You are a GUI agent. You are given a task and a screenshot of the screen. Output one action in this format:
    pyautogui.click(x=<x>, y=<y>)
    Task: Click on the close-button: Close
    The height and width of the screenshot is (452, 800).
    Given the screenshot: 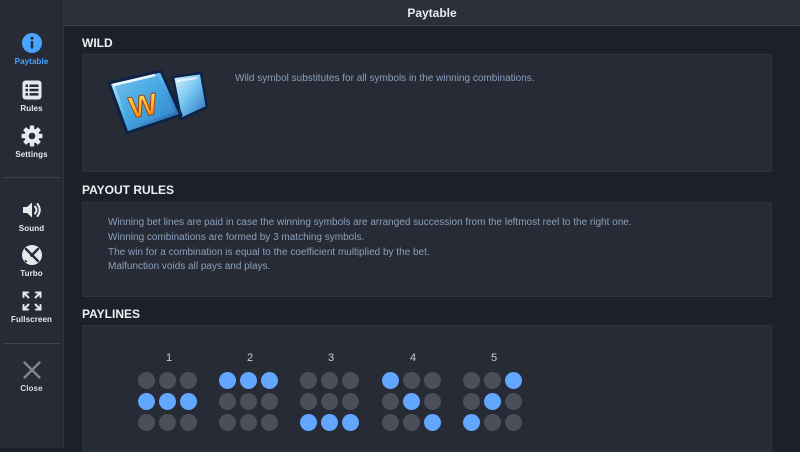 What is the action you would take?
    pyautogui.click(x=31, y=381)
    